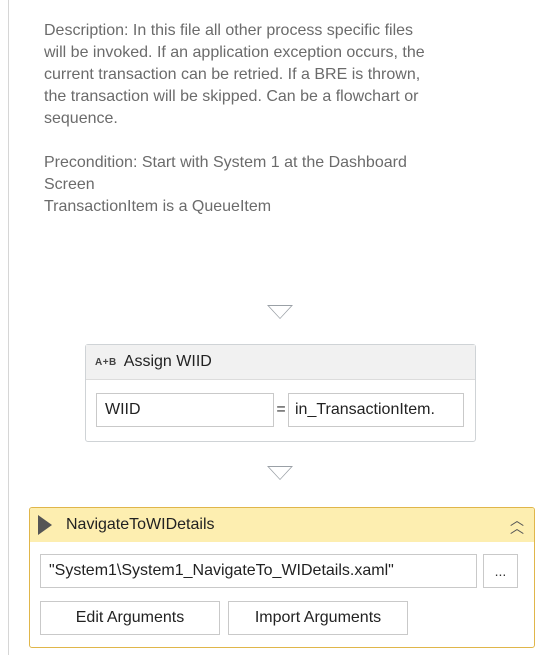 This screenshot has height=655, width=547. I want to click on play-icon, so click(45, 525).